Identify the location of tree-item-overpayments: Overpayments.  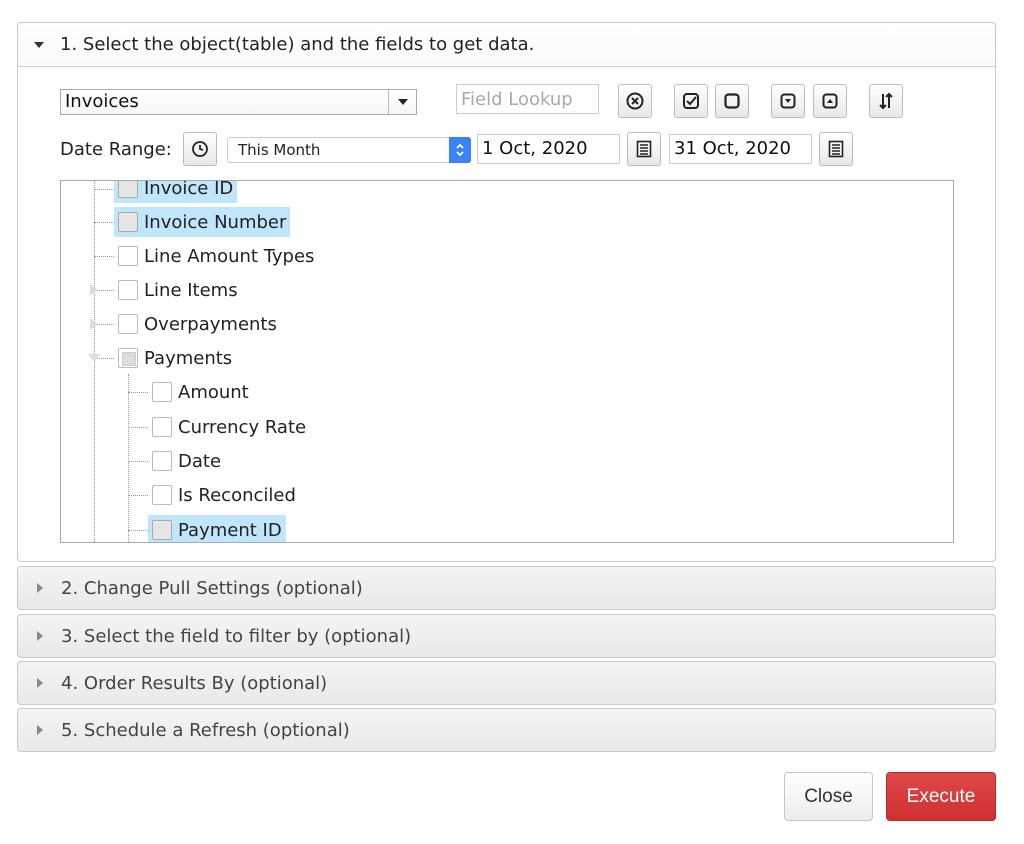
(197, 324).